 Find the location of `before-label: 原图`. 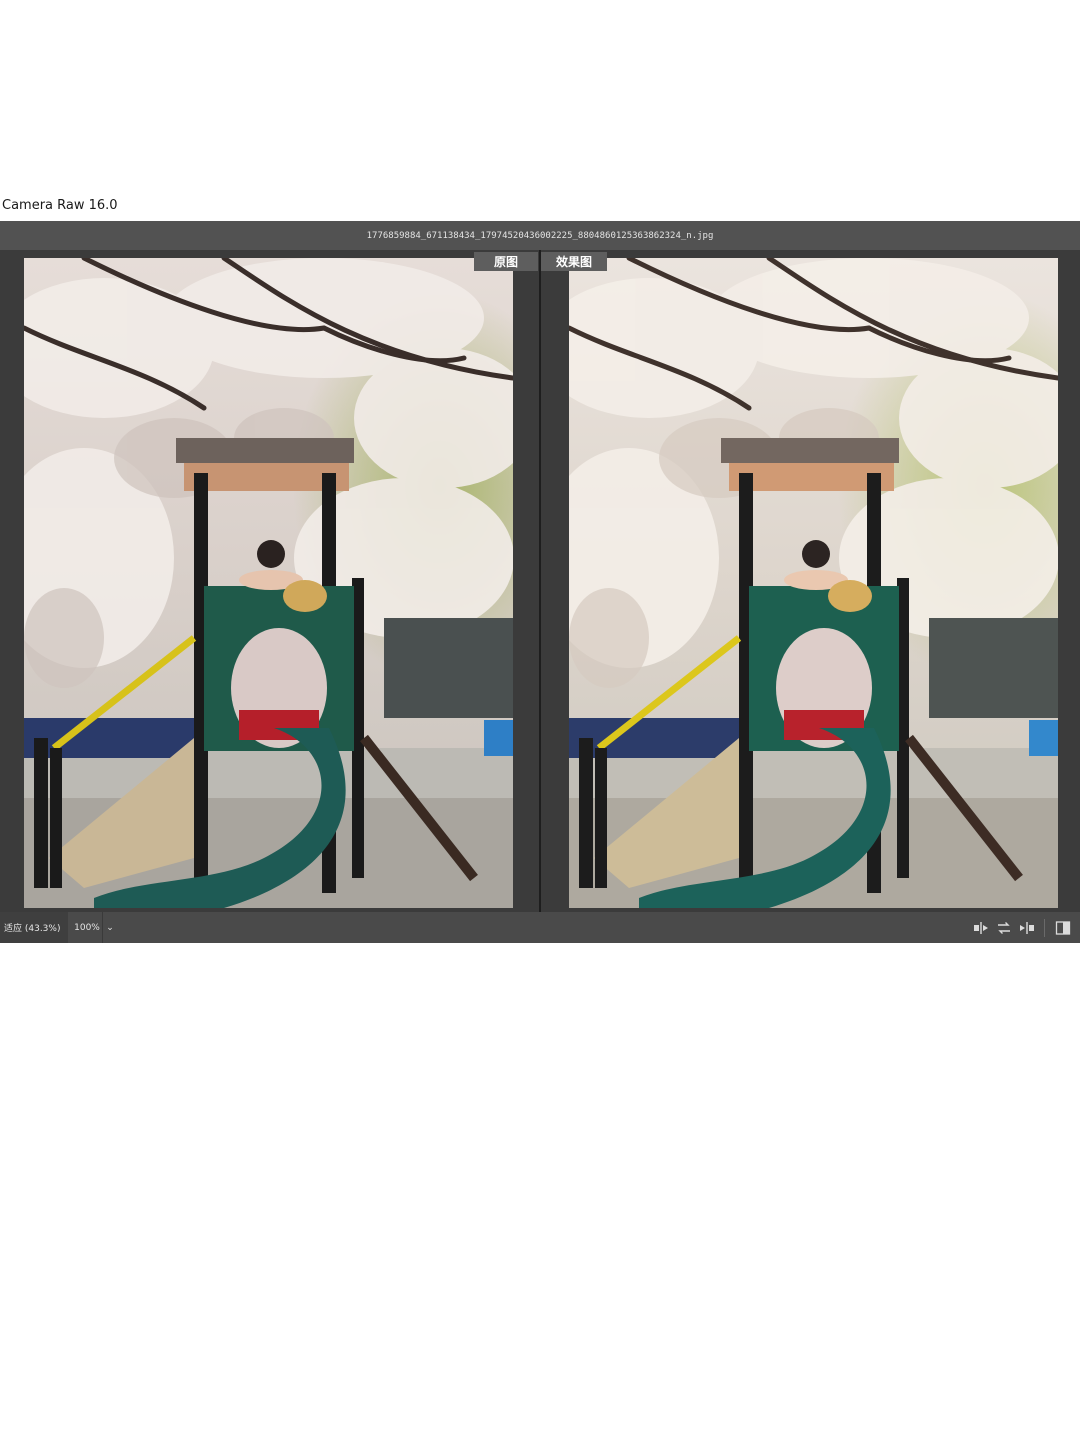

before-label: 原图 is located at coordinates (506, 261).